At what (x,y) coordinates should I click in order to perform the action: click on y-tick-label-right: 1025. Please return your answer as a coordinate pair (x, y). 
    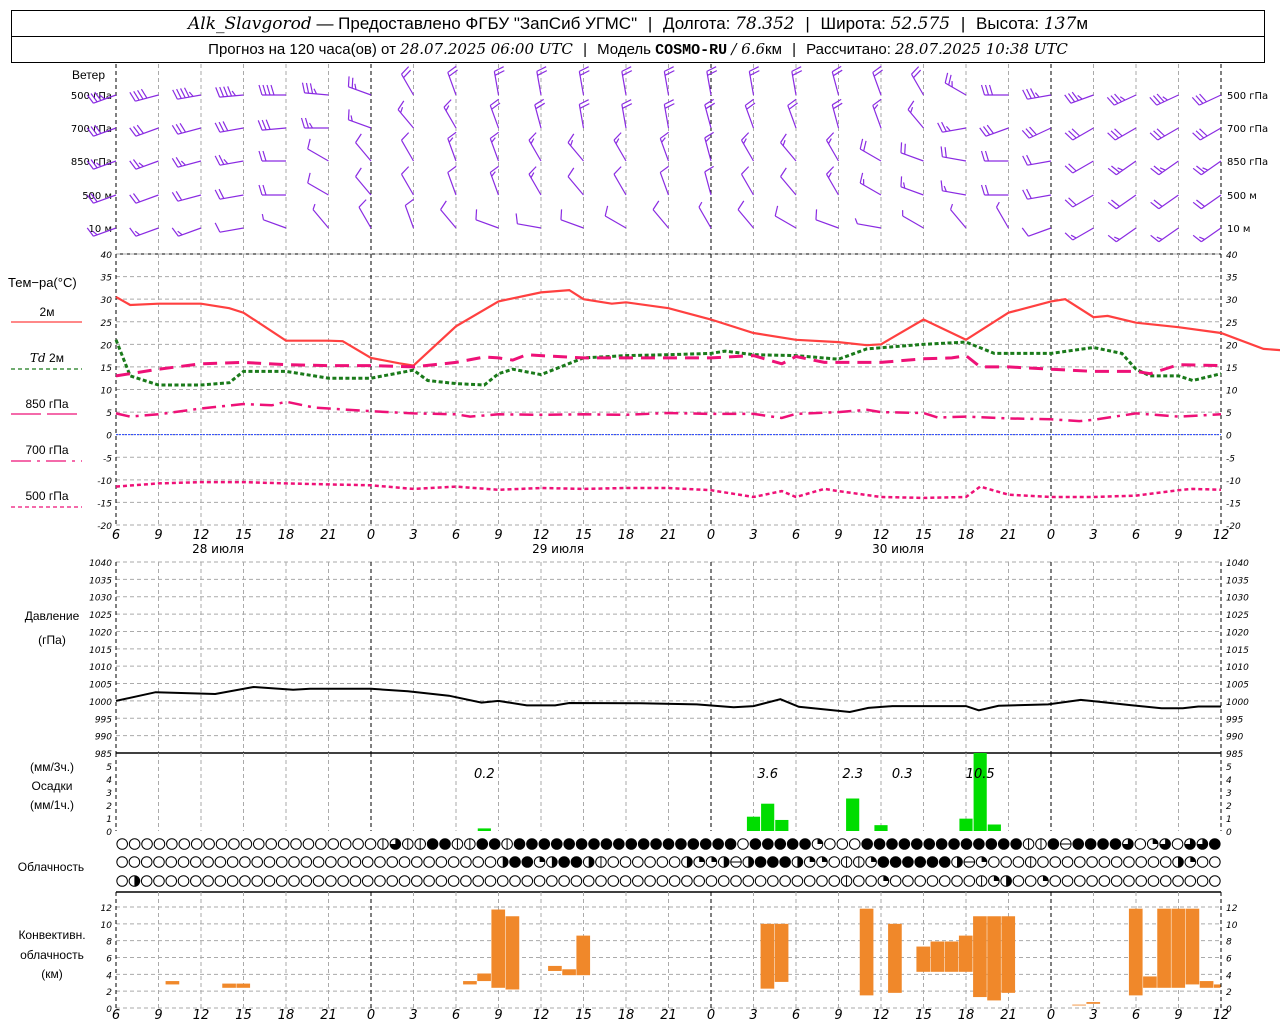
    Looking at the image, I should click on (1237, 616).